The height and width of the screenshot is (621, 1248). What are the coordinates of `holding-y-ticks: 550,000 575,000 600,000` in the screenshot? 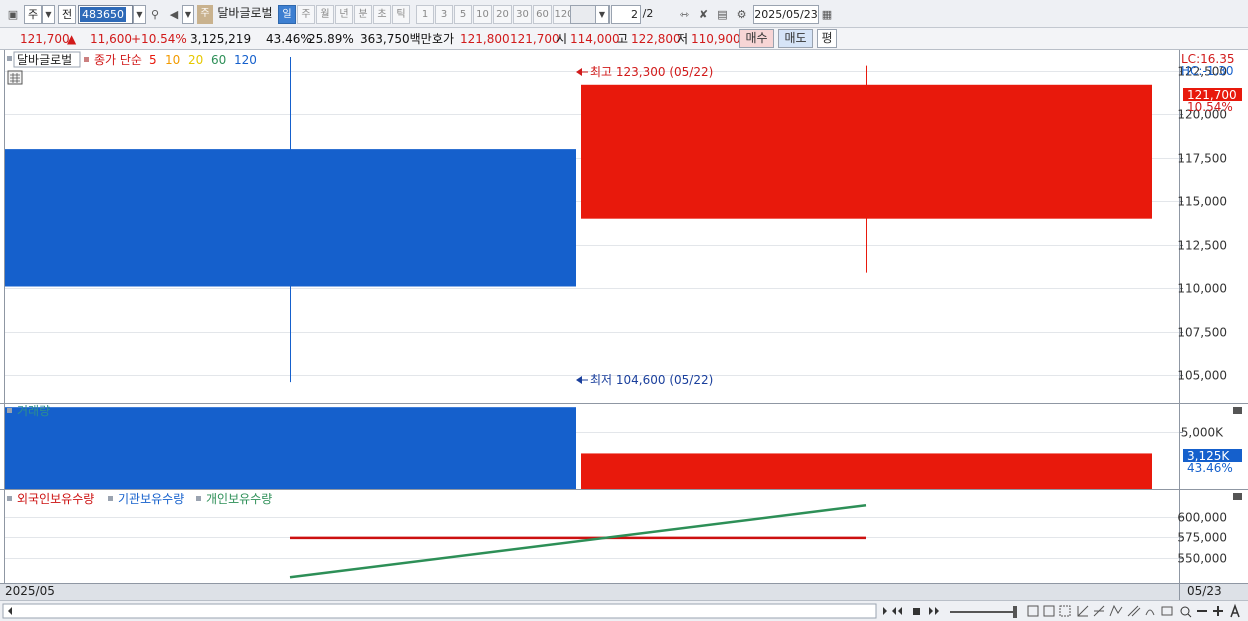 It's located at (1202, 538).